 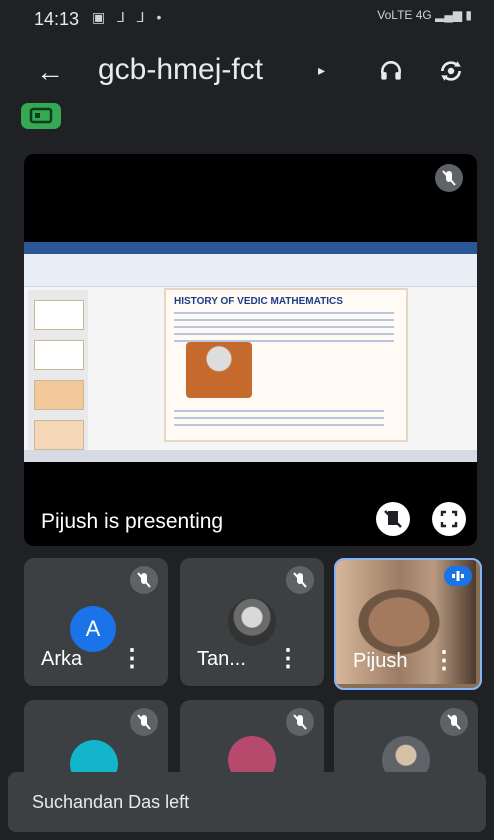 I want to click on fullscreen-icon, so click(x=449, y=519).